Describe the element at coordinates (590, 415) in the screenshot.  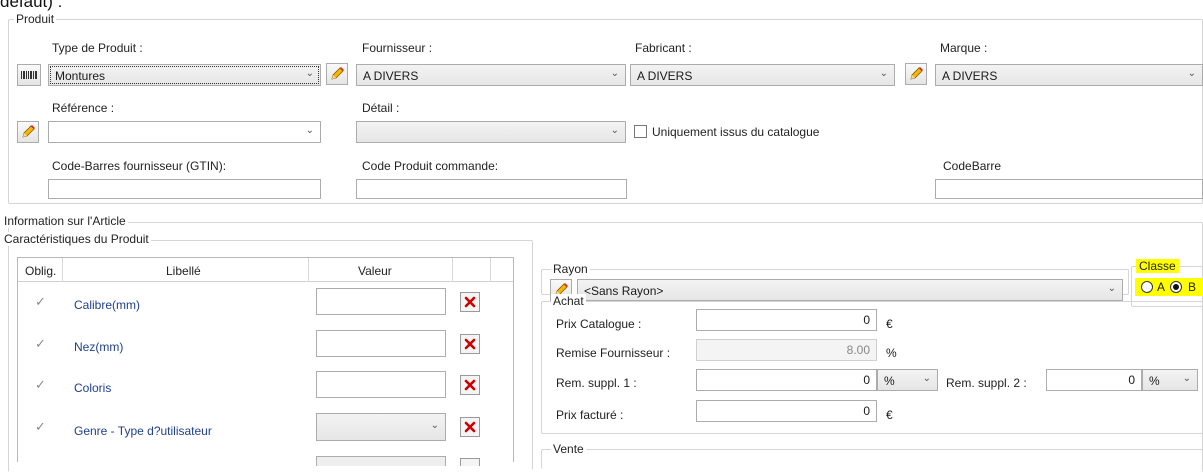
I see `prix-facture-label: Prix facturé :` at that location.